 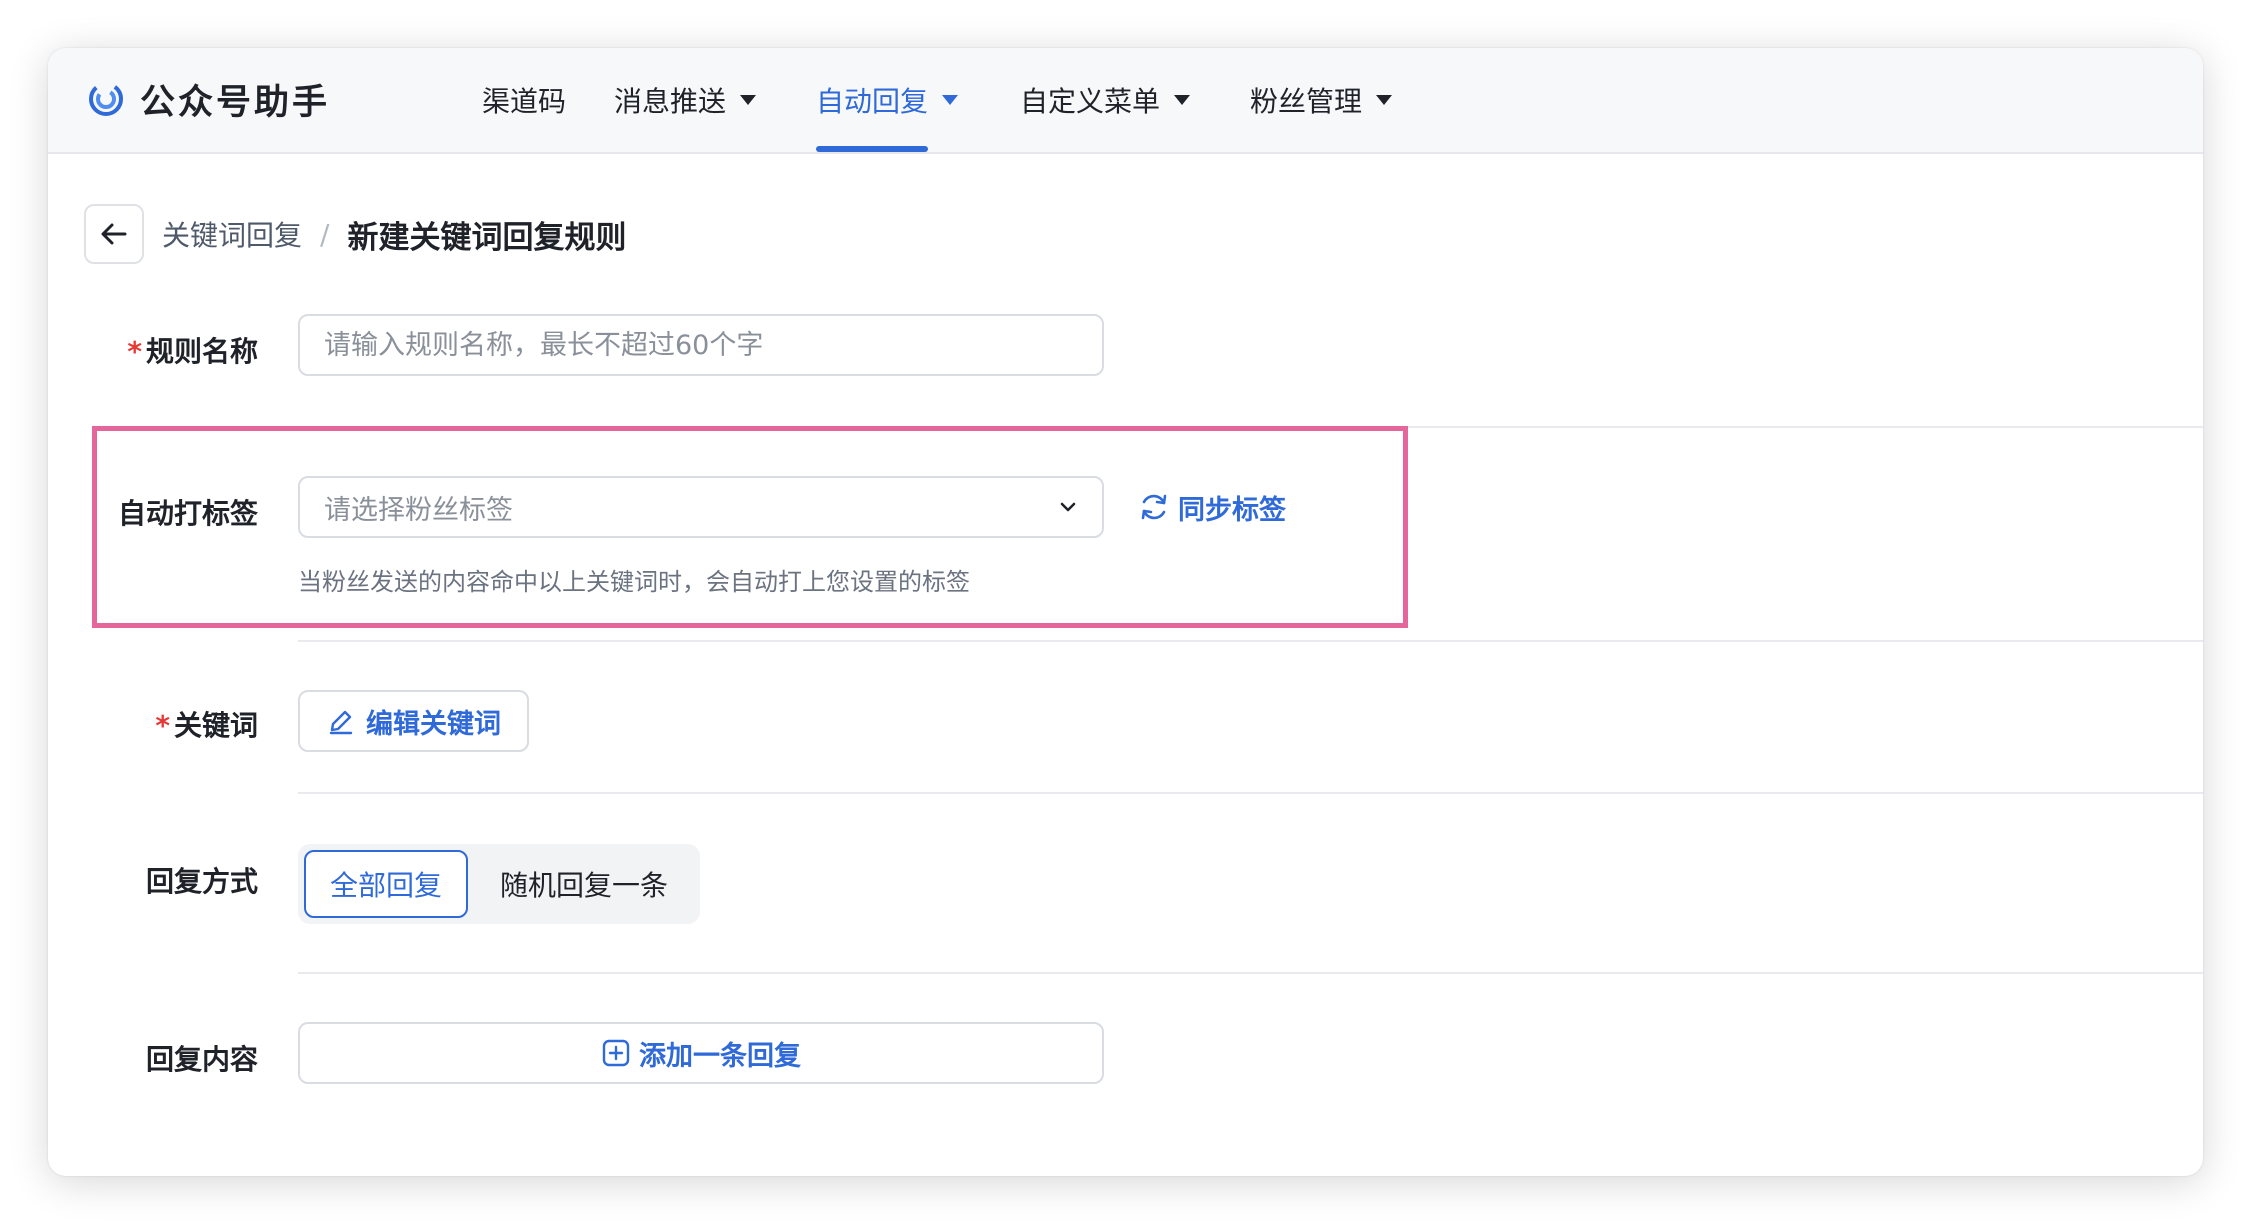 I want to click on rule-name-input, so click(x=701, y=345).